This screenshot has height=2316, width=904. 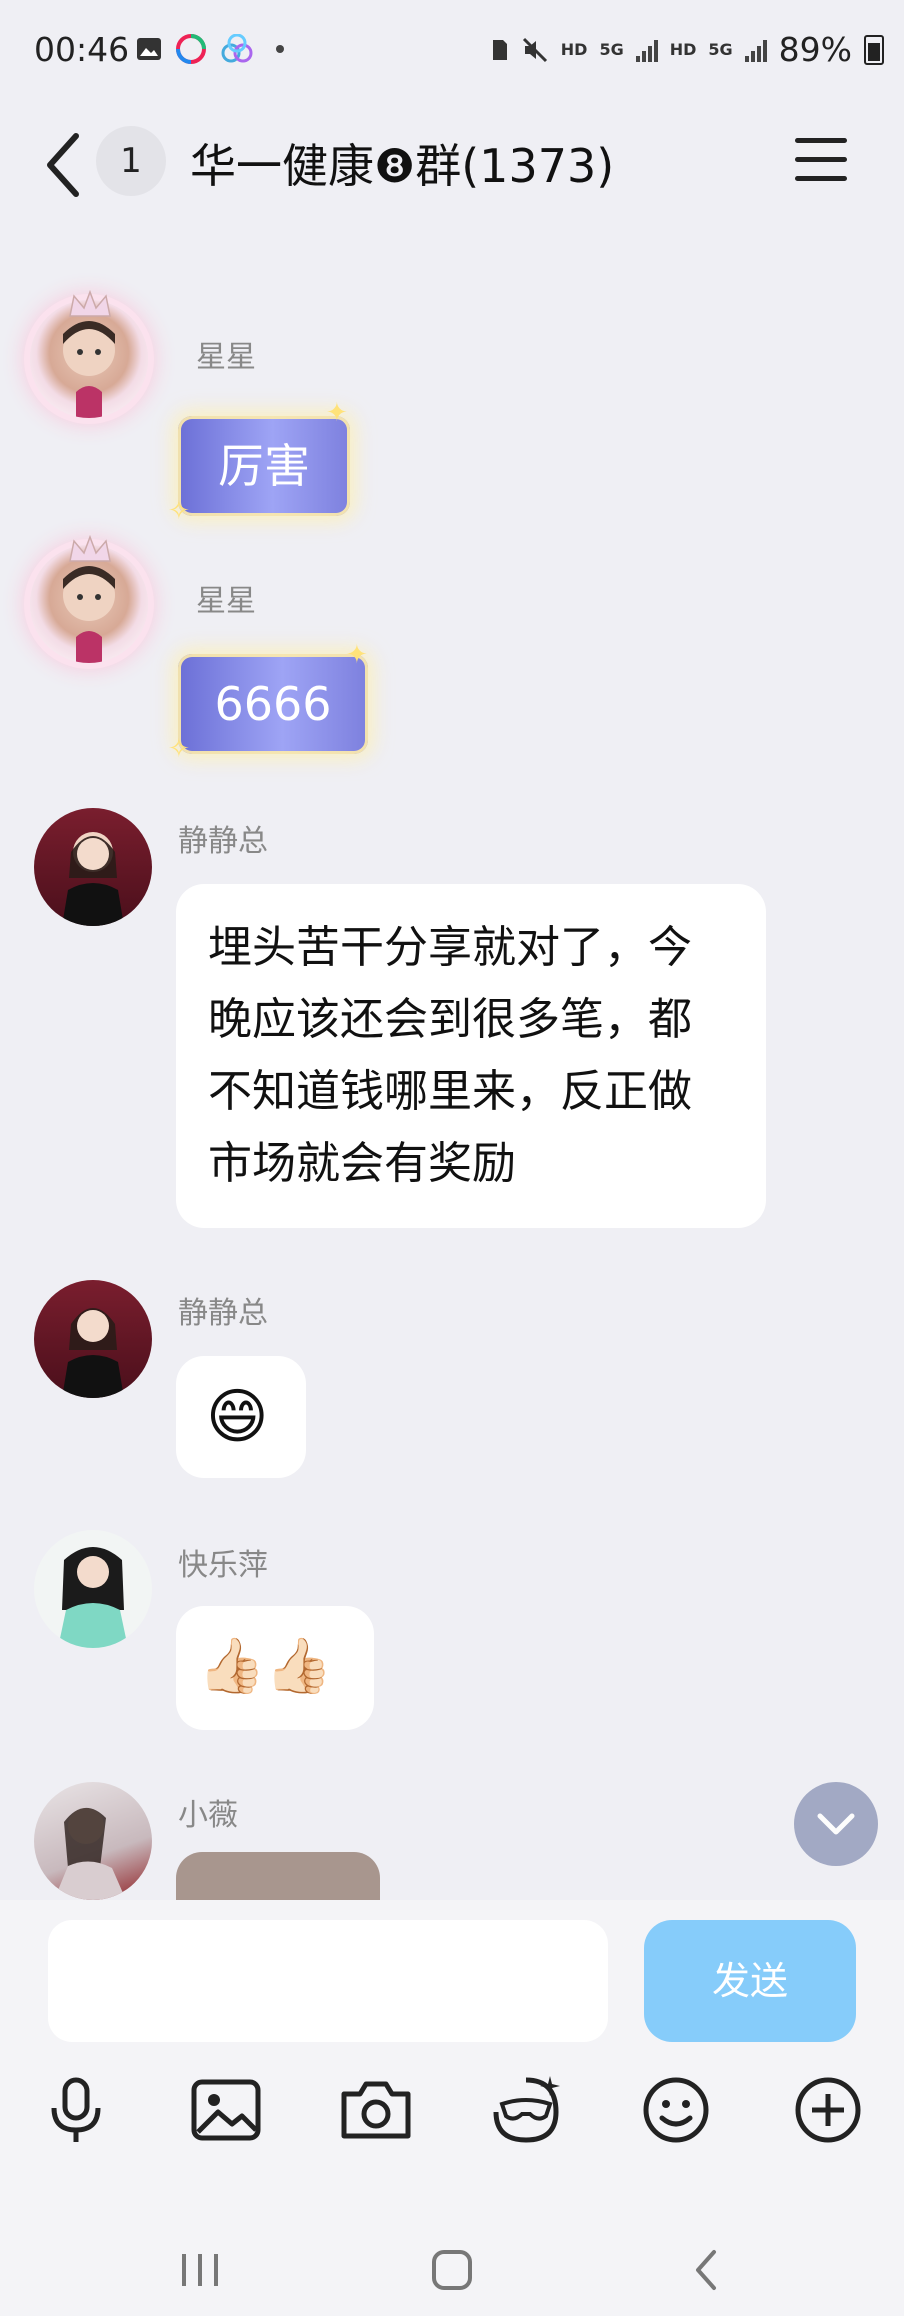 What do you see at coordinates (200, 2270) in the screenshot?
I see `recent-apps-icon` at bounding box center [200, 2270].